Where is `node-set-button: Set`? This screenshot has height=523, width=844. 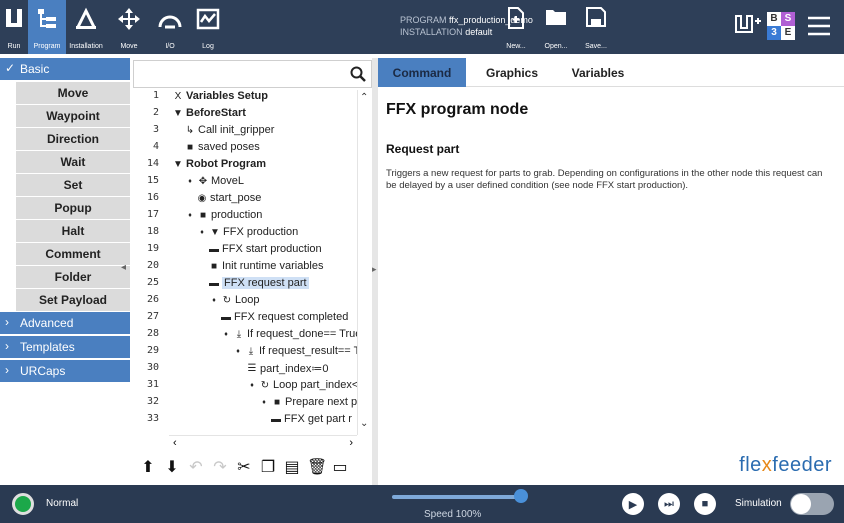 node-set-button: Set is located at coordinates (73, 185).